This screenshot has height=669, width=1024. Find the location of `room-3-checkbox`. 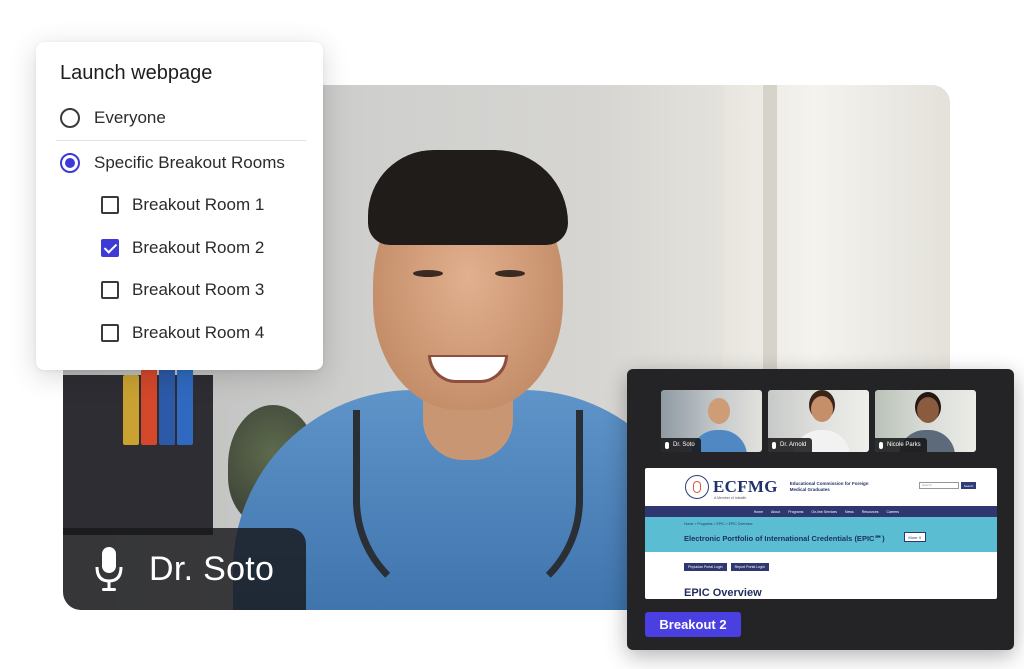

room-3-checkbox is located at coordinates (110, 290).